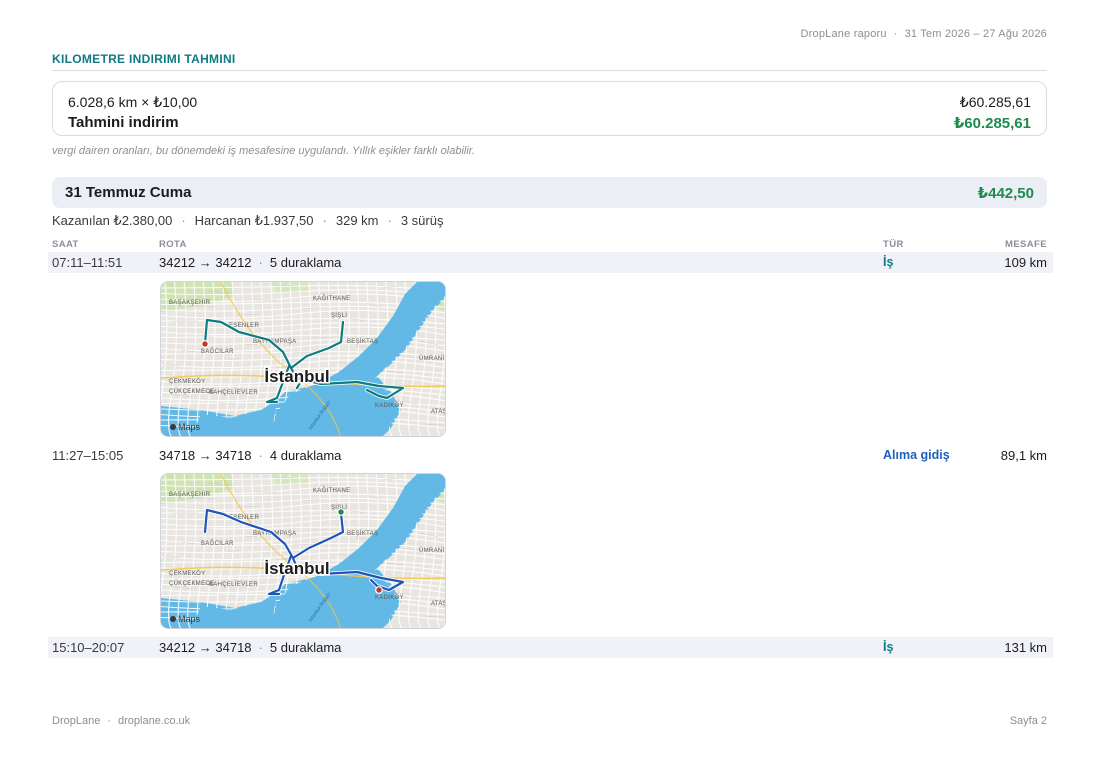 The image size is (1100, 778). What do you see at coordinates (992, 123) in the screenshot?
I see `calc-total-amount: ₺60.285,61` at bounding box center [992, 123].